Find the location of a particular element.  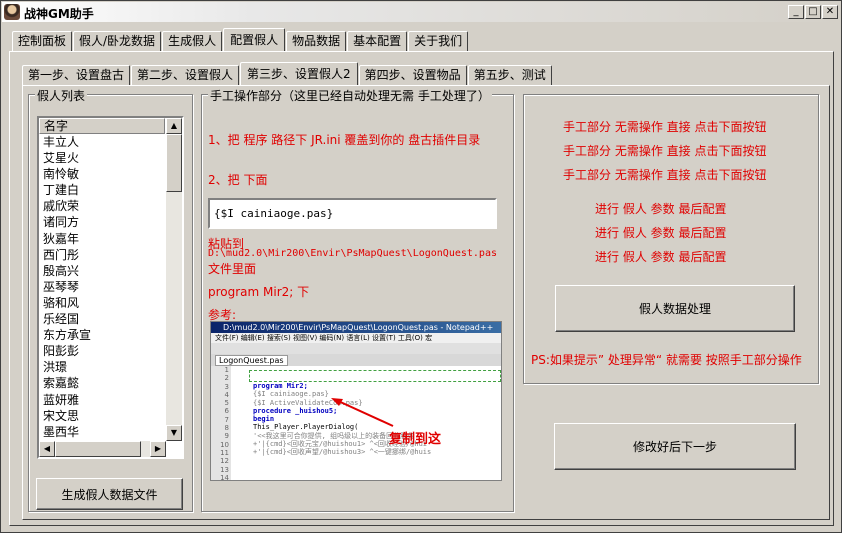

tab-fake-data: 假人/卧龙数据 is located at coordinates (117, 41).